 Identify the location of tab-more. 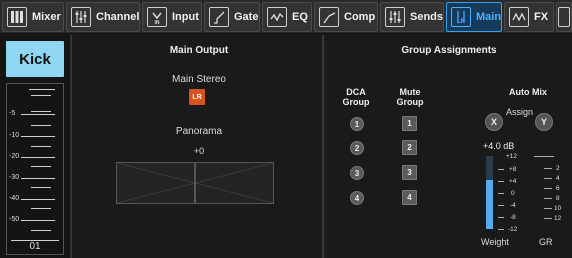
(564, 17).